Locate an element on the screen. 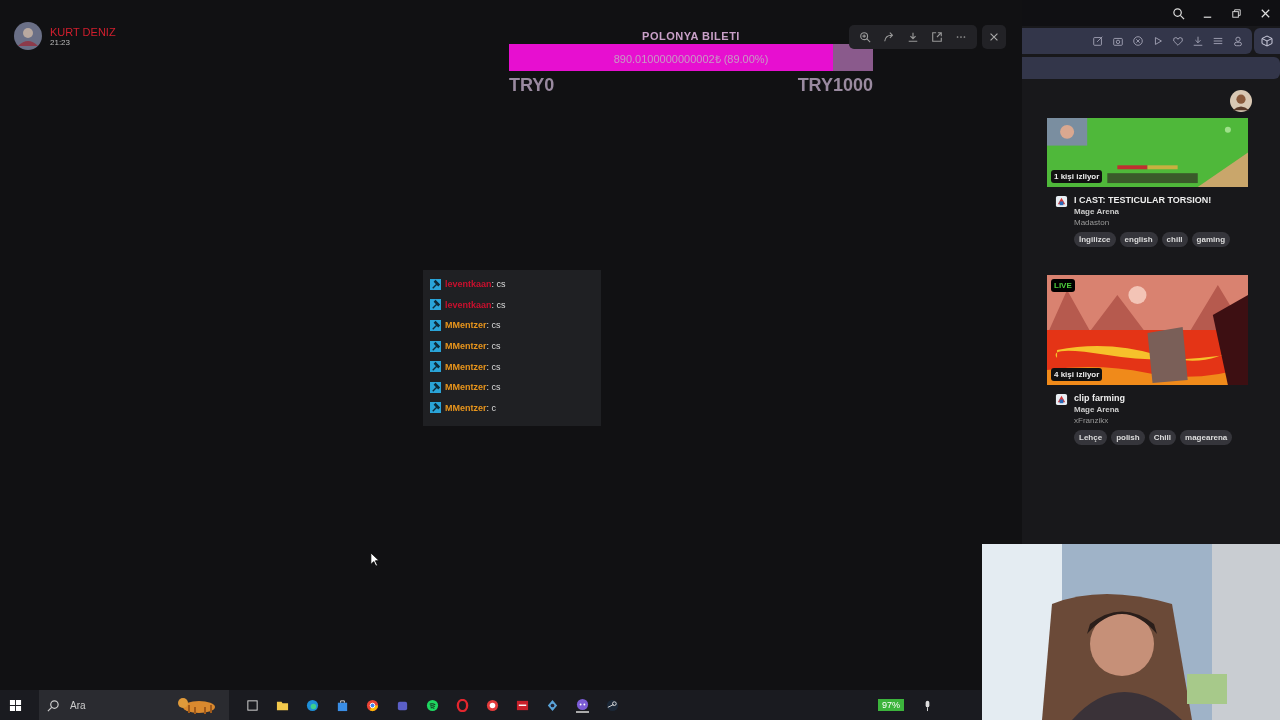 This screenshot has height=720, width=1280. steam-icon is located at coordinates (612, 705).